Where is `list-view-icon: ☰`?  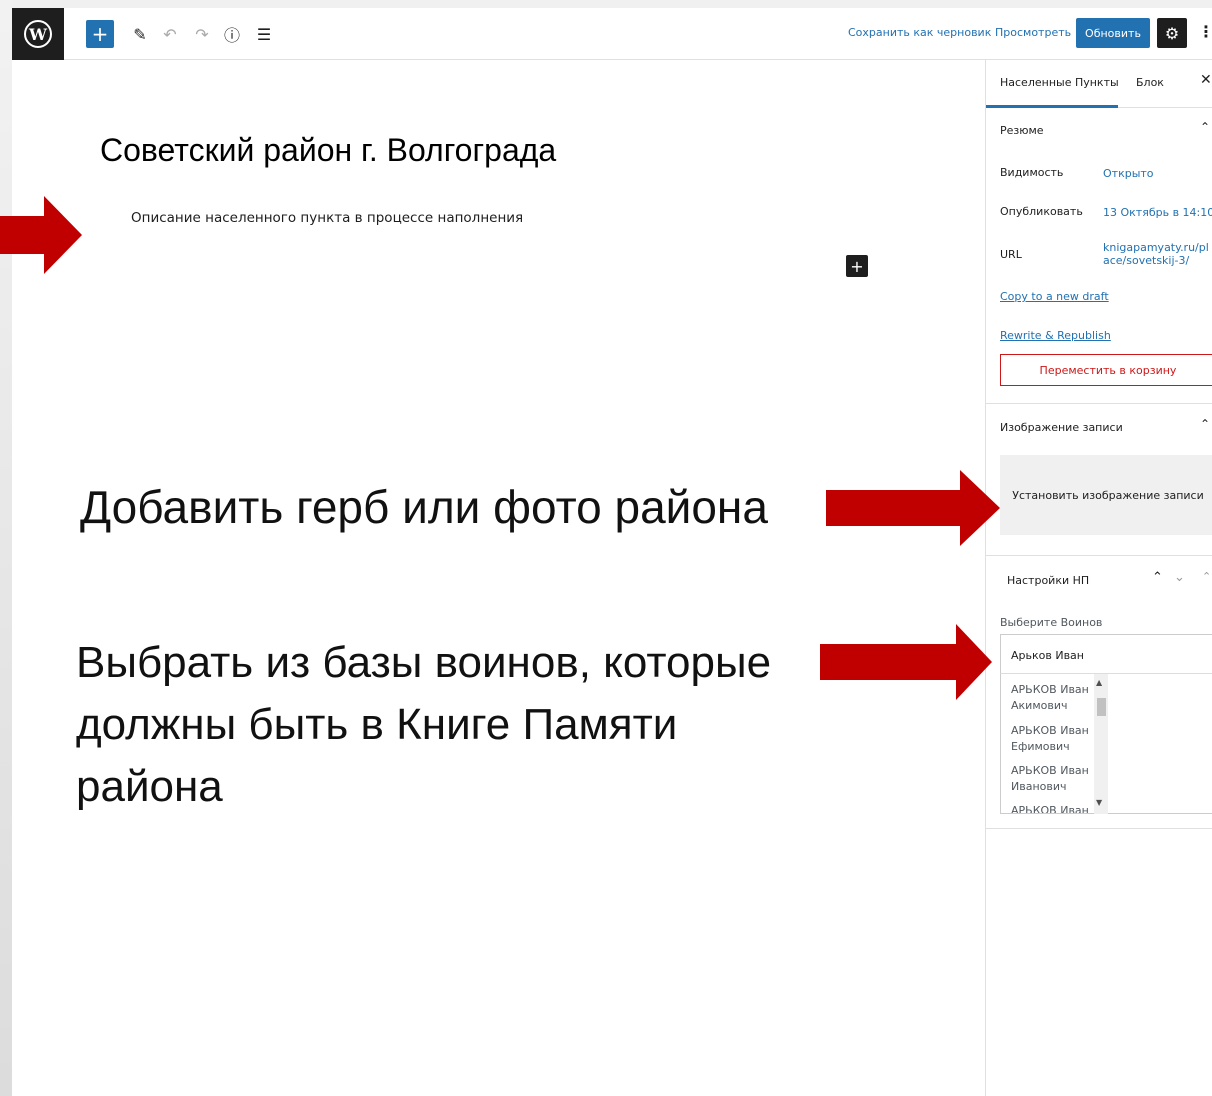
list-view-icon: ☰ is located at coordinates (264, 34).